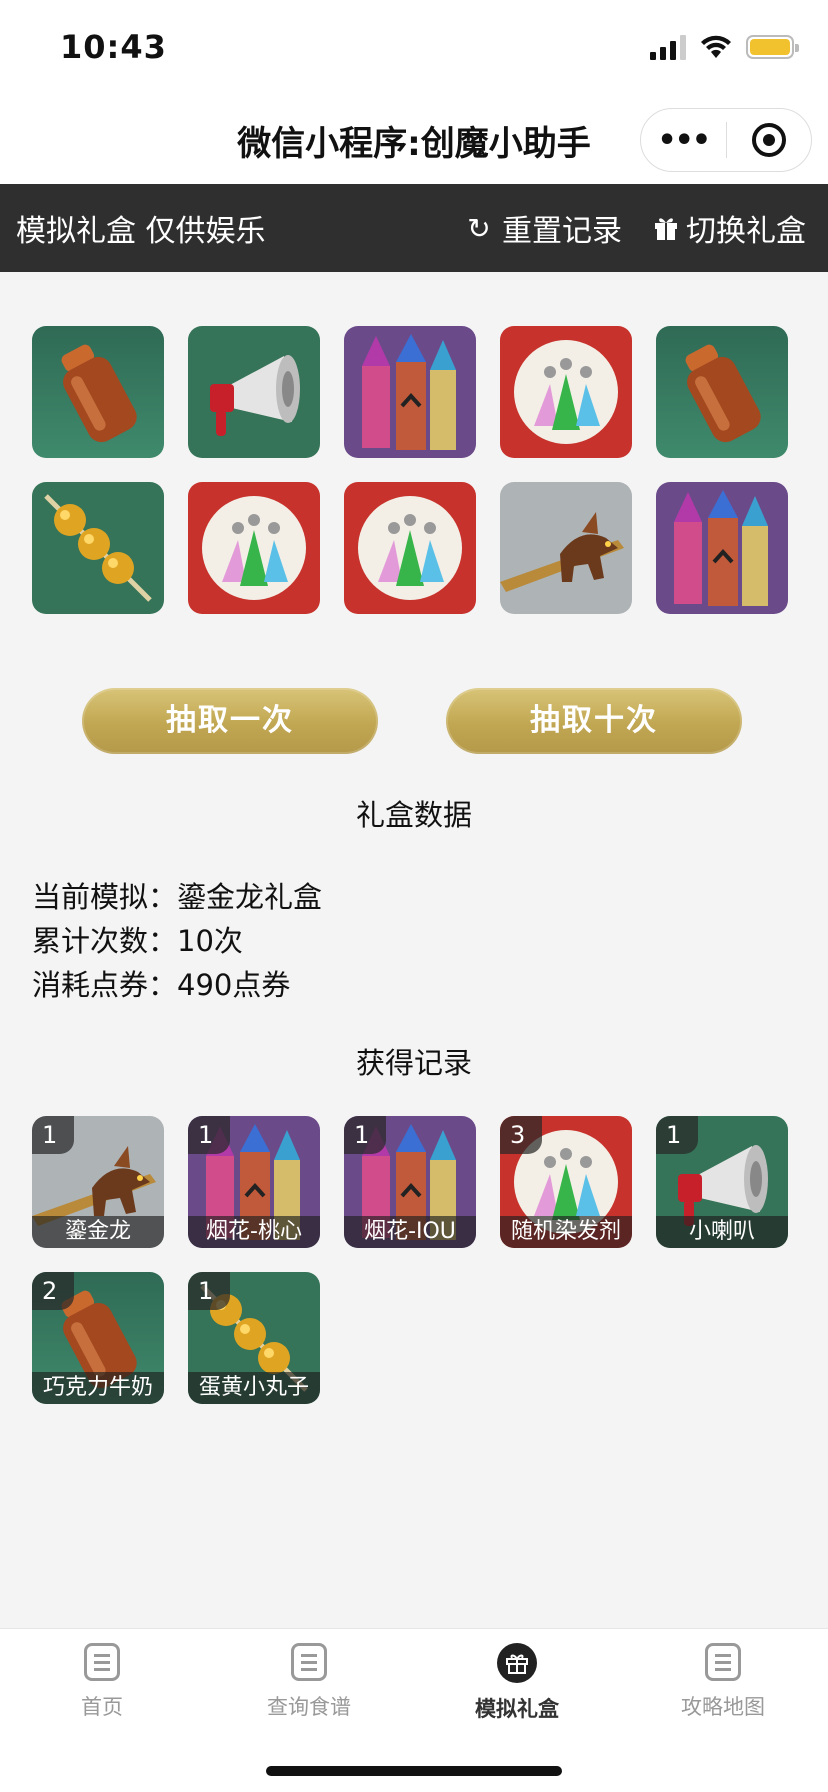  Describe the element at coordinates (772, 47) in the screenshot. I see `battery-icon` at that location.